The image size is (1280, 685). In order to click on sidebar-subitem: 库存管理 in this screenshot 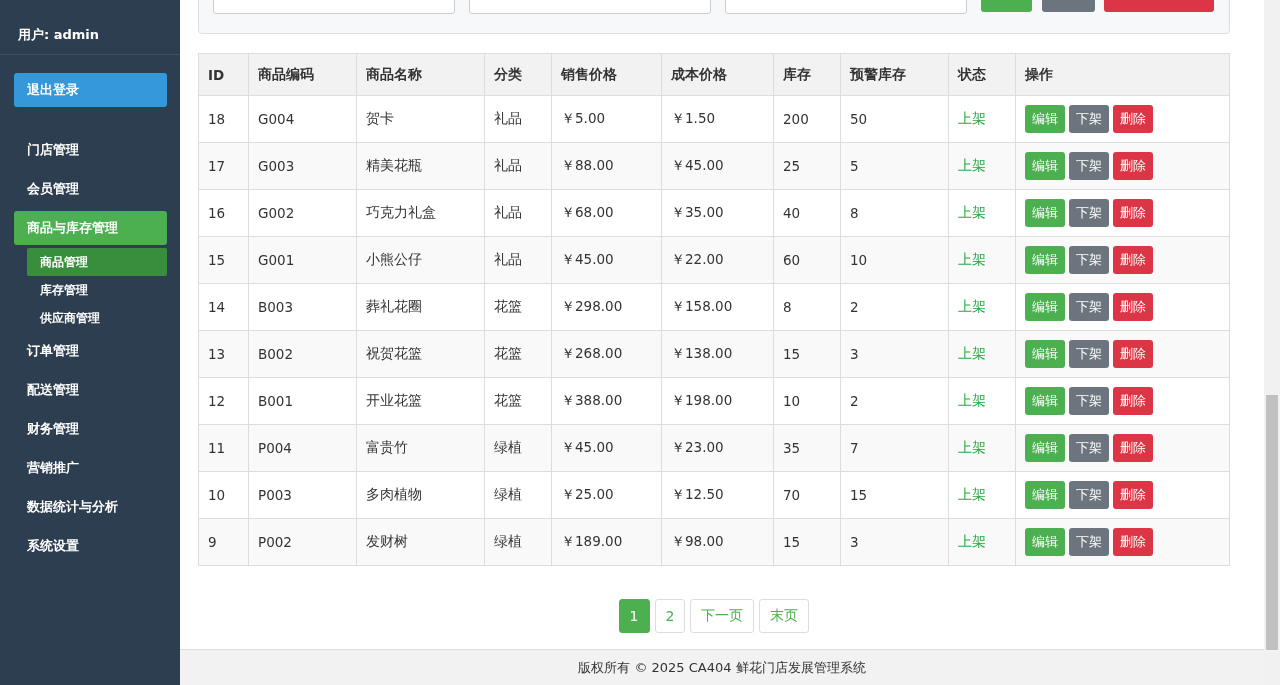, I will do `click(97, 290)`.